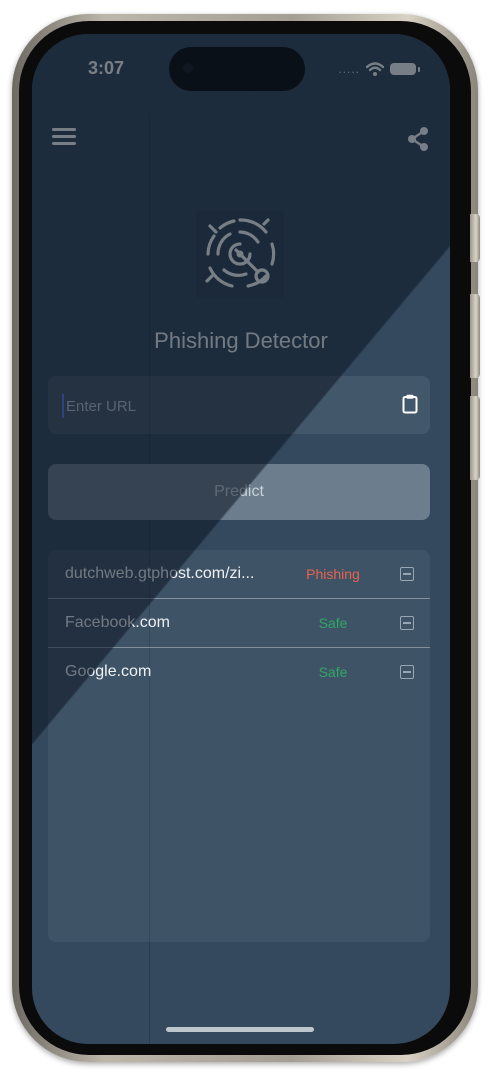 This screenshot has height=1073, width=500. What do you see at coordinates (475, 438) in the screenshot?
I see `volume-down-button` at bounding box center [475, 438].